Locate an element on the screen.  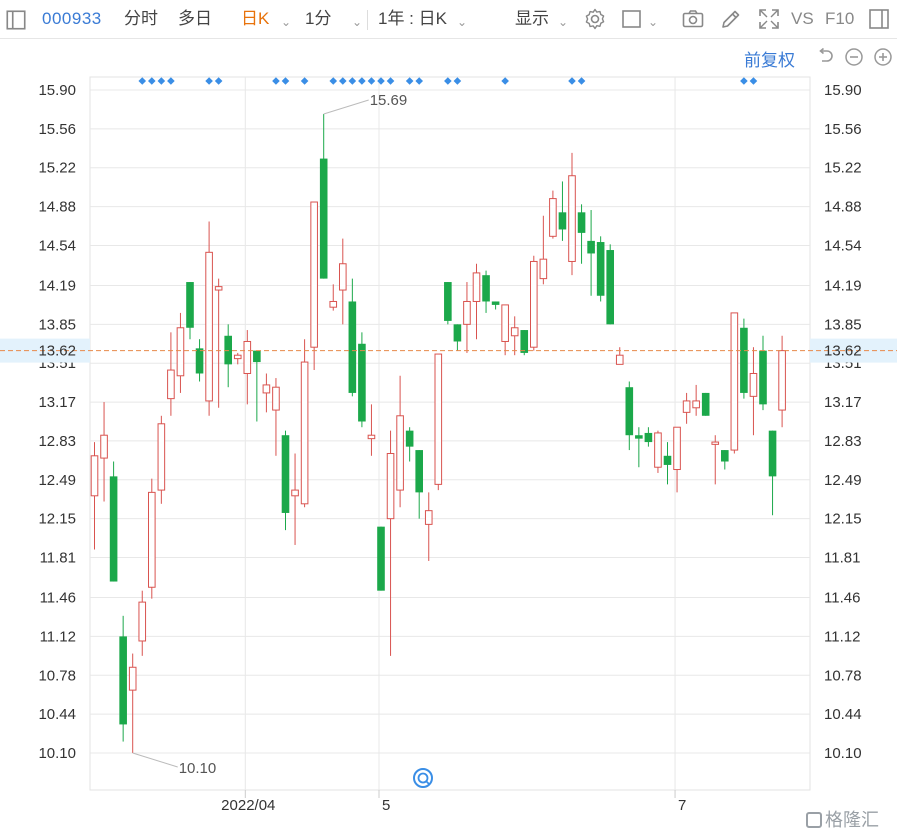
vs-compare-button: VS is located at coordinates (802, 19).